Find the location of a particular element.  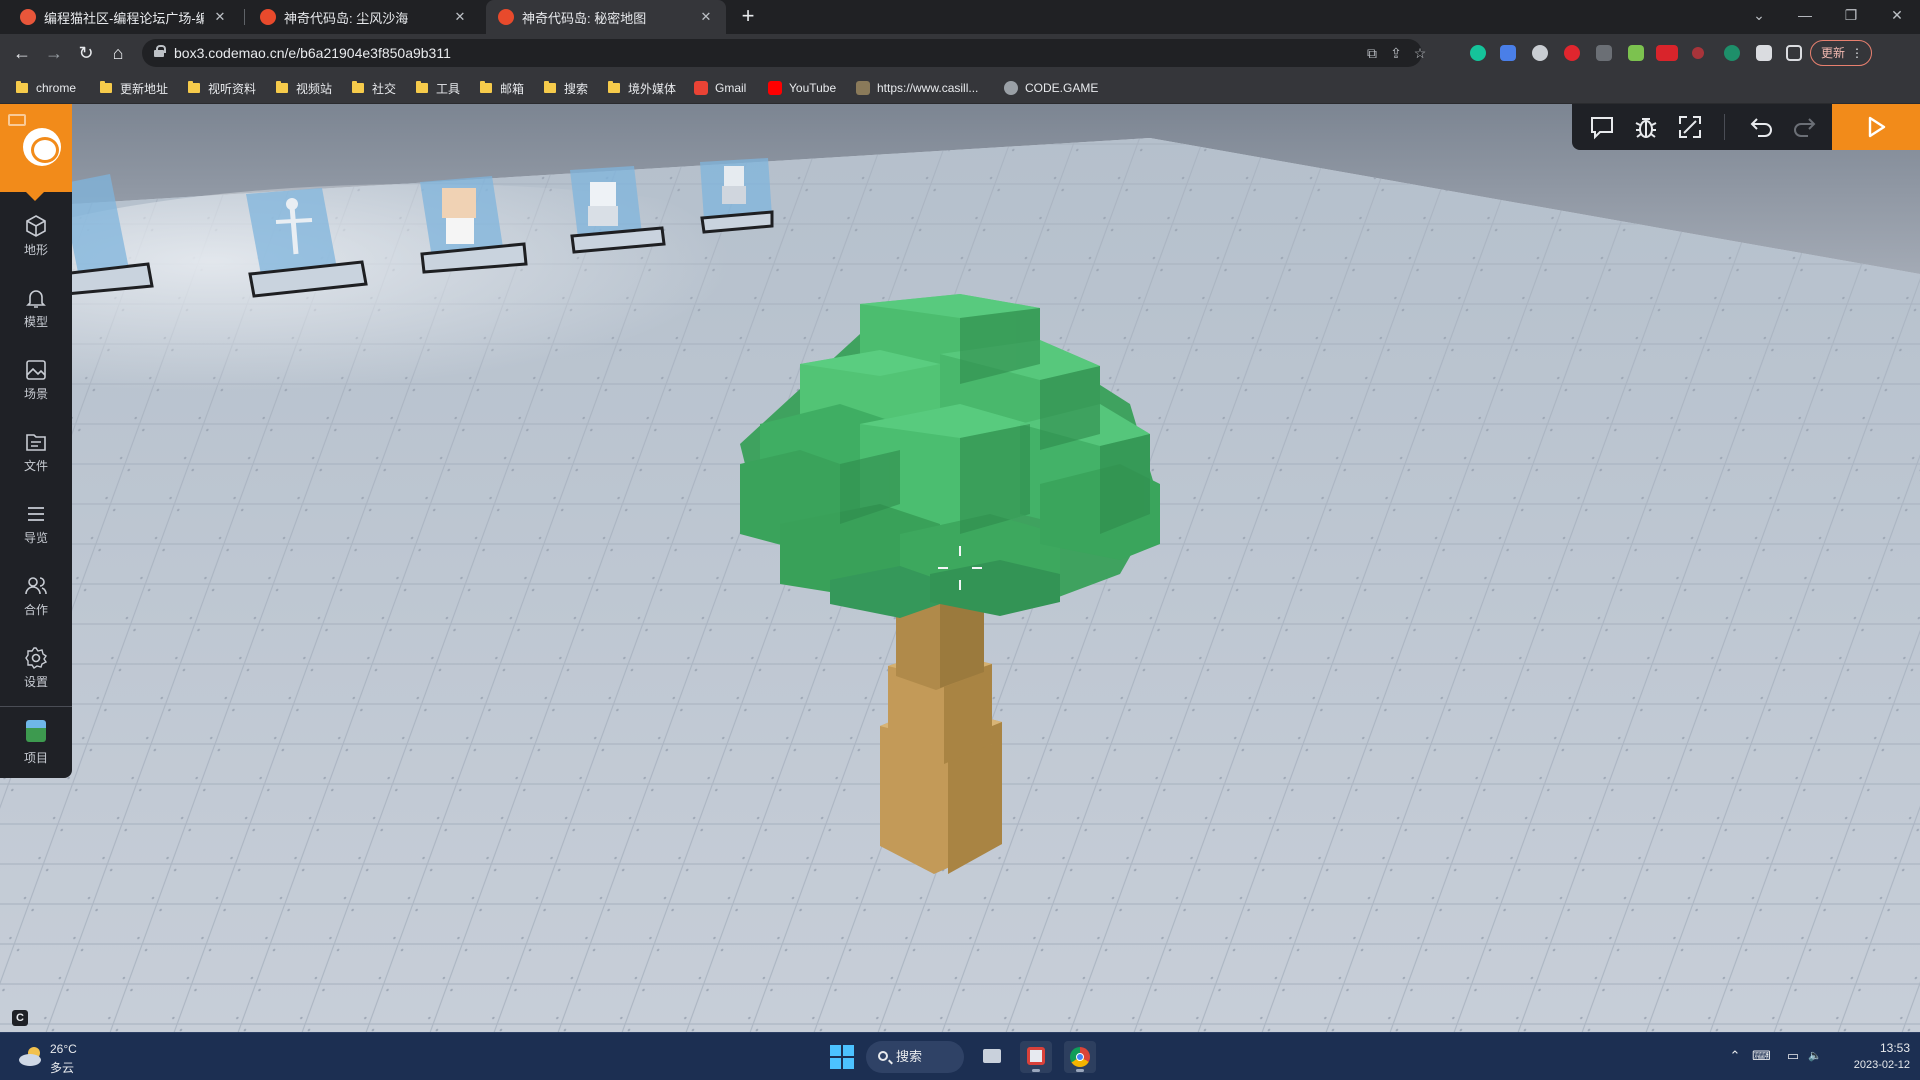

globe-icon is located at coordinates (1011, 88).